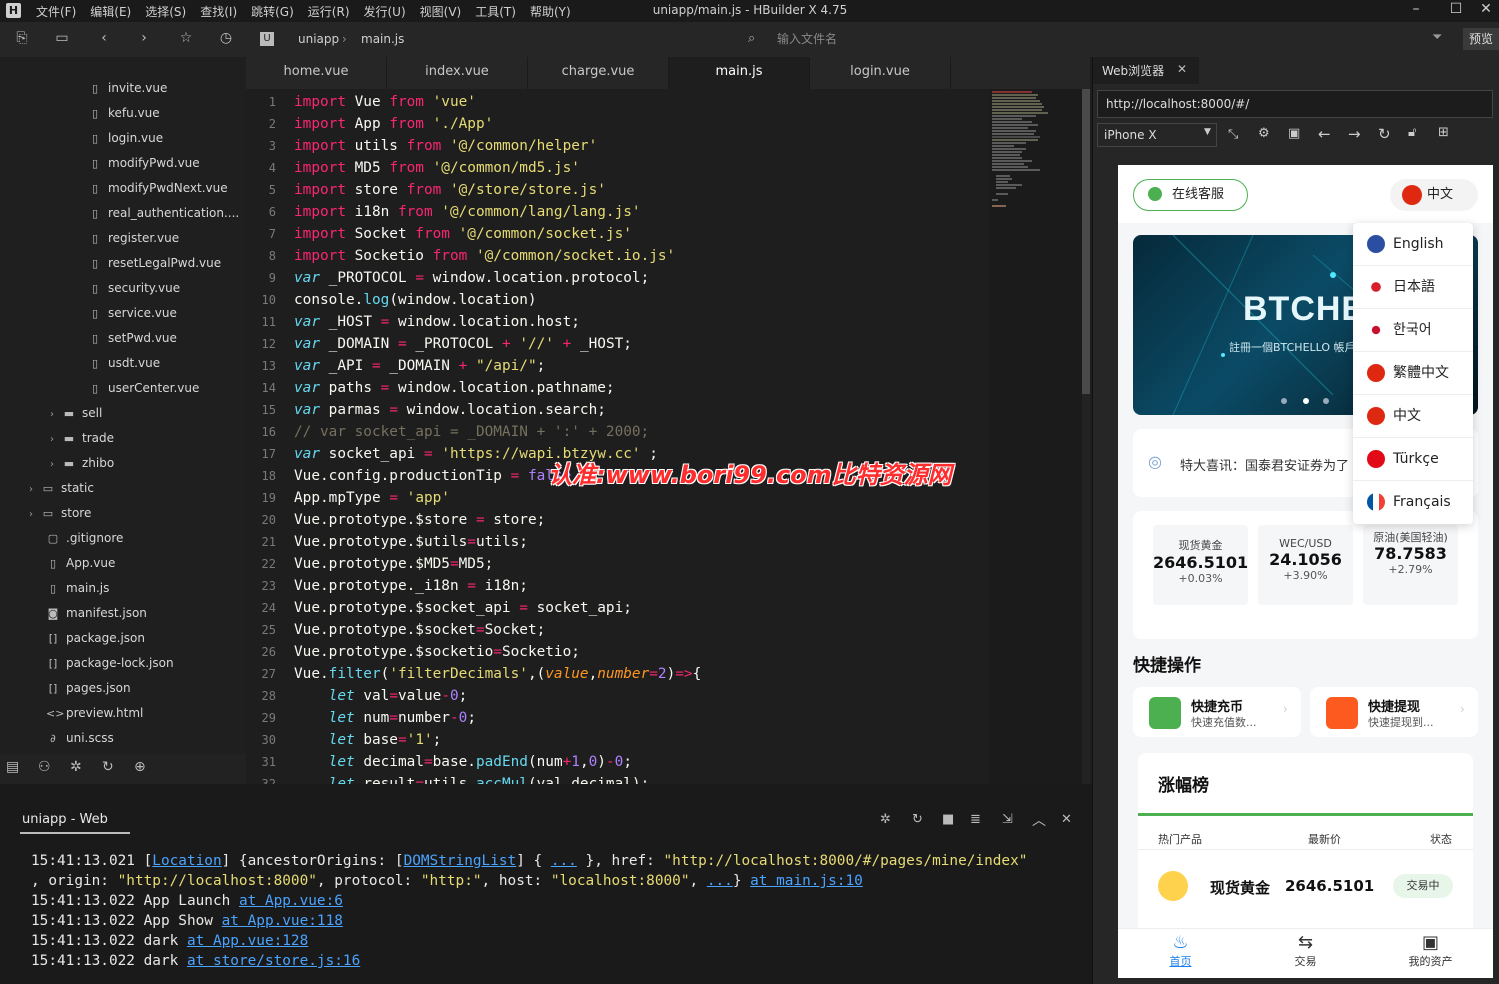  Describe the element at coordinates (85, 538) in the screenshot. I see `tree-item: ▢ .gitignore` at that location.